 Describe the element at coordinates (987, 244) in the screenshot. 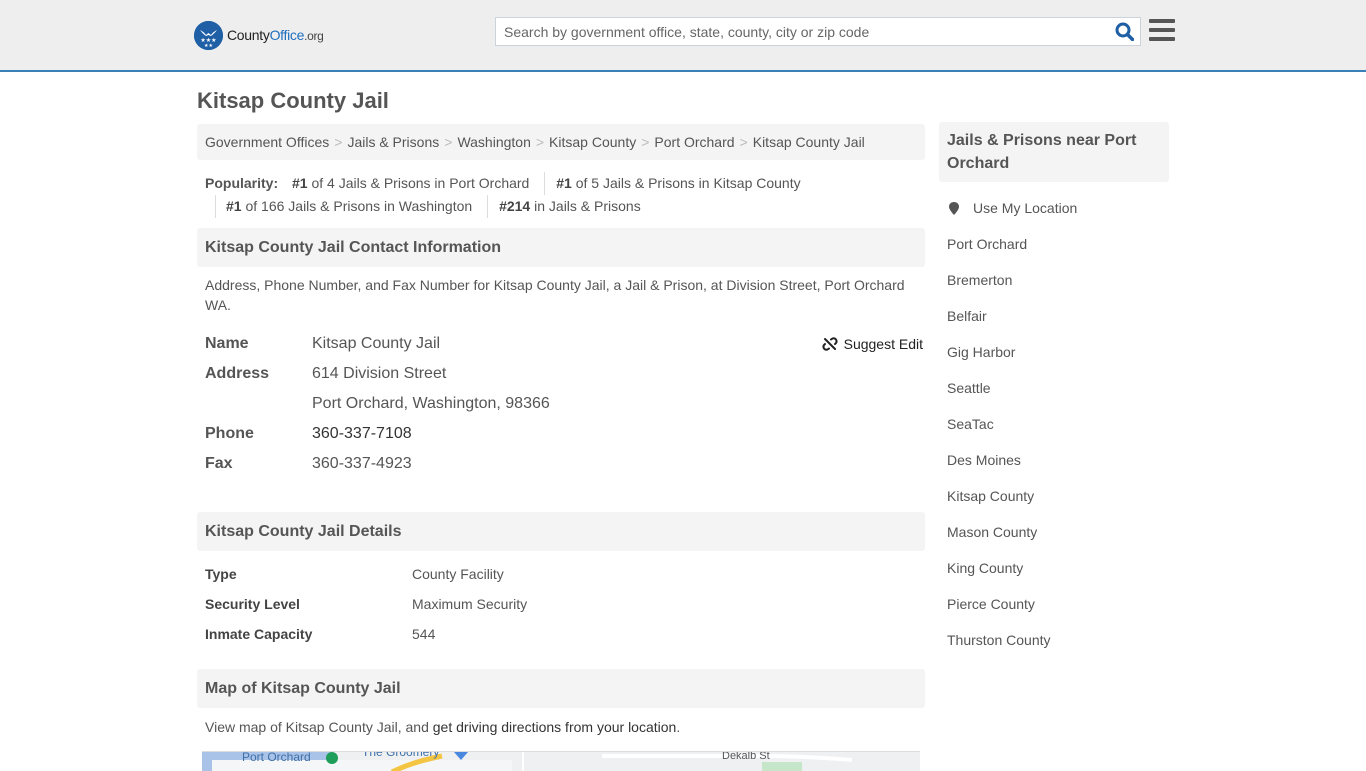

I see `sidebar-link-port-orchard: Port Orchard` at that location.